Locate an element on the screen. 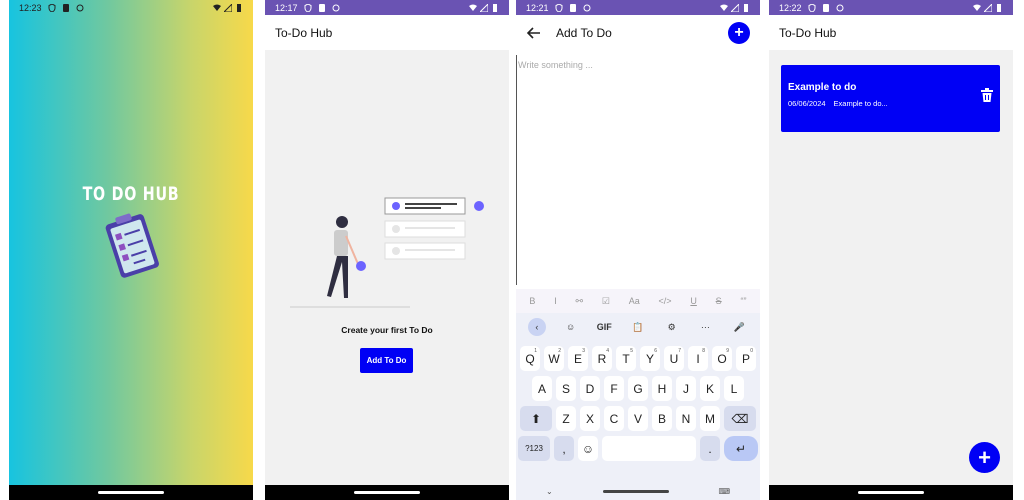 Image resolution: width=1024 pixels, height=500 pixels. gif-icon: GIF is located at coordinates (604, 327).